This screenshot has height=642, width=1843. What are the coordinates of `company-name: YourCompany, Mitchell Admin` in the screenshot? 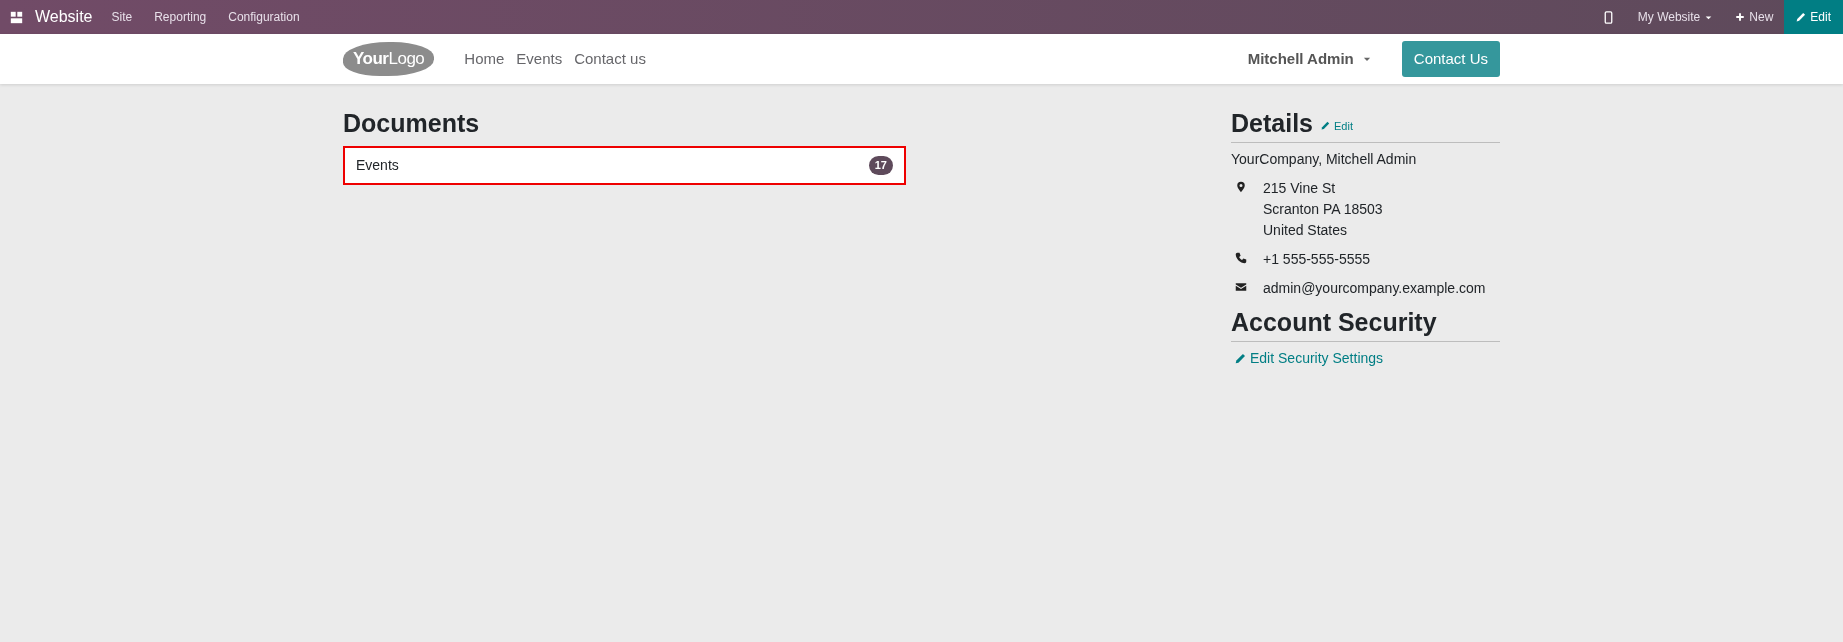 It's located at (1324, 159).